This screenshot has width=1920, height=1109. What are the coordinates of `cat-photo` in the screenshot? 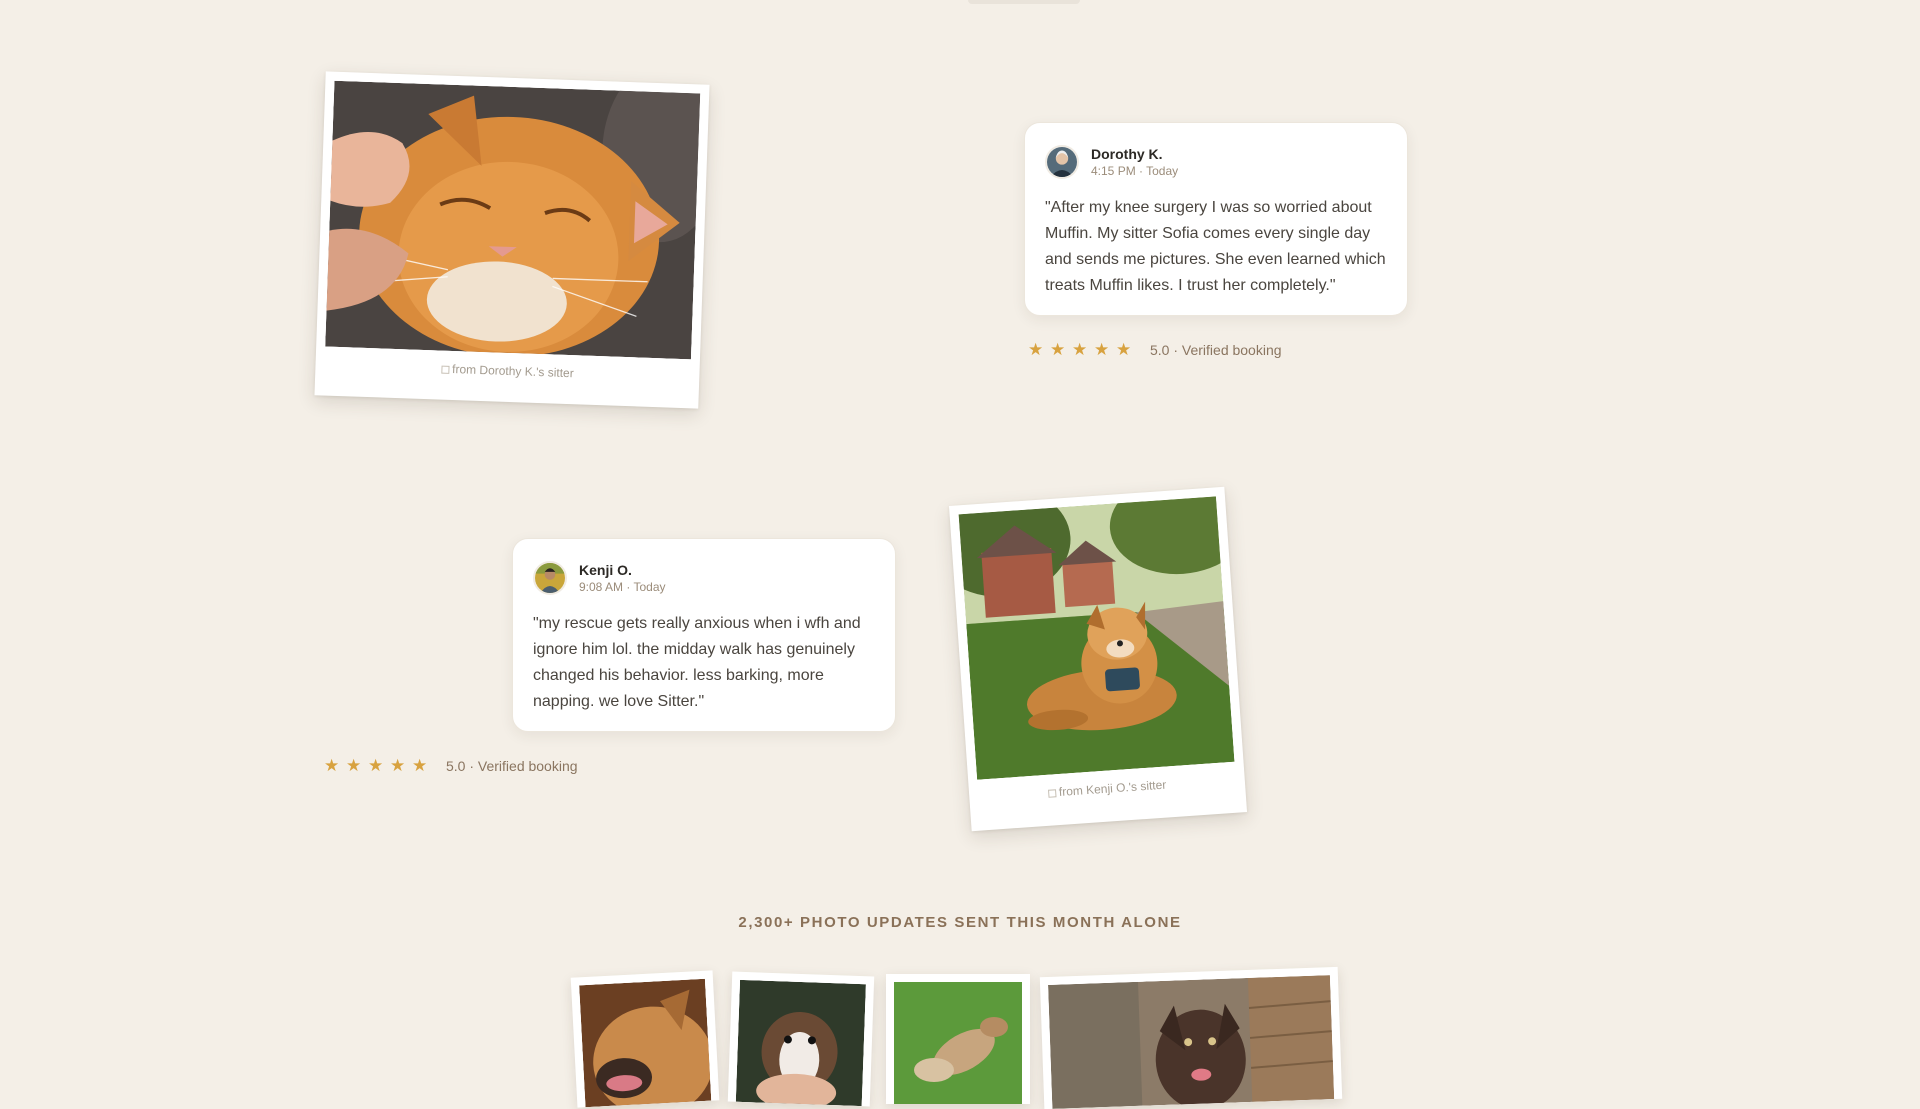 It's located at (513, 220).